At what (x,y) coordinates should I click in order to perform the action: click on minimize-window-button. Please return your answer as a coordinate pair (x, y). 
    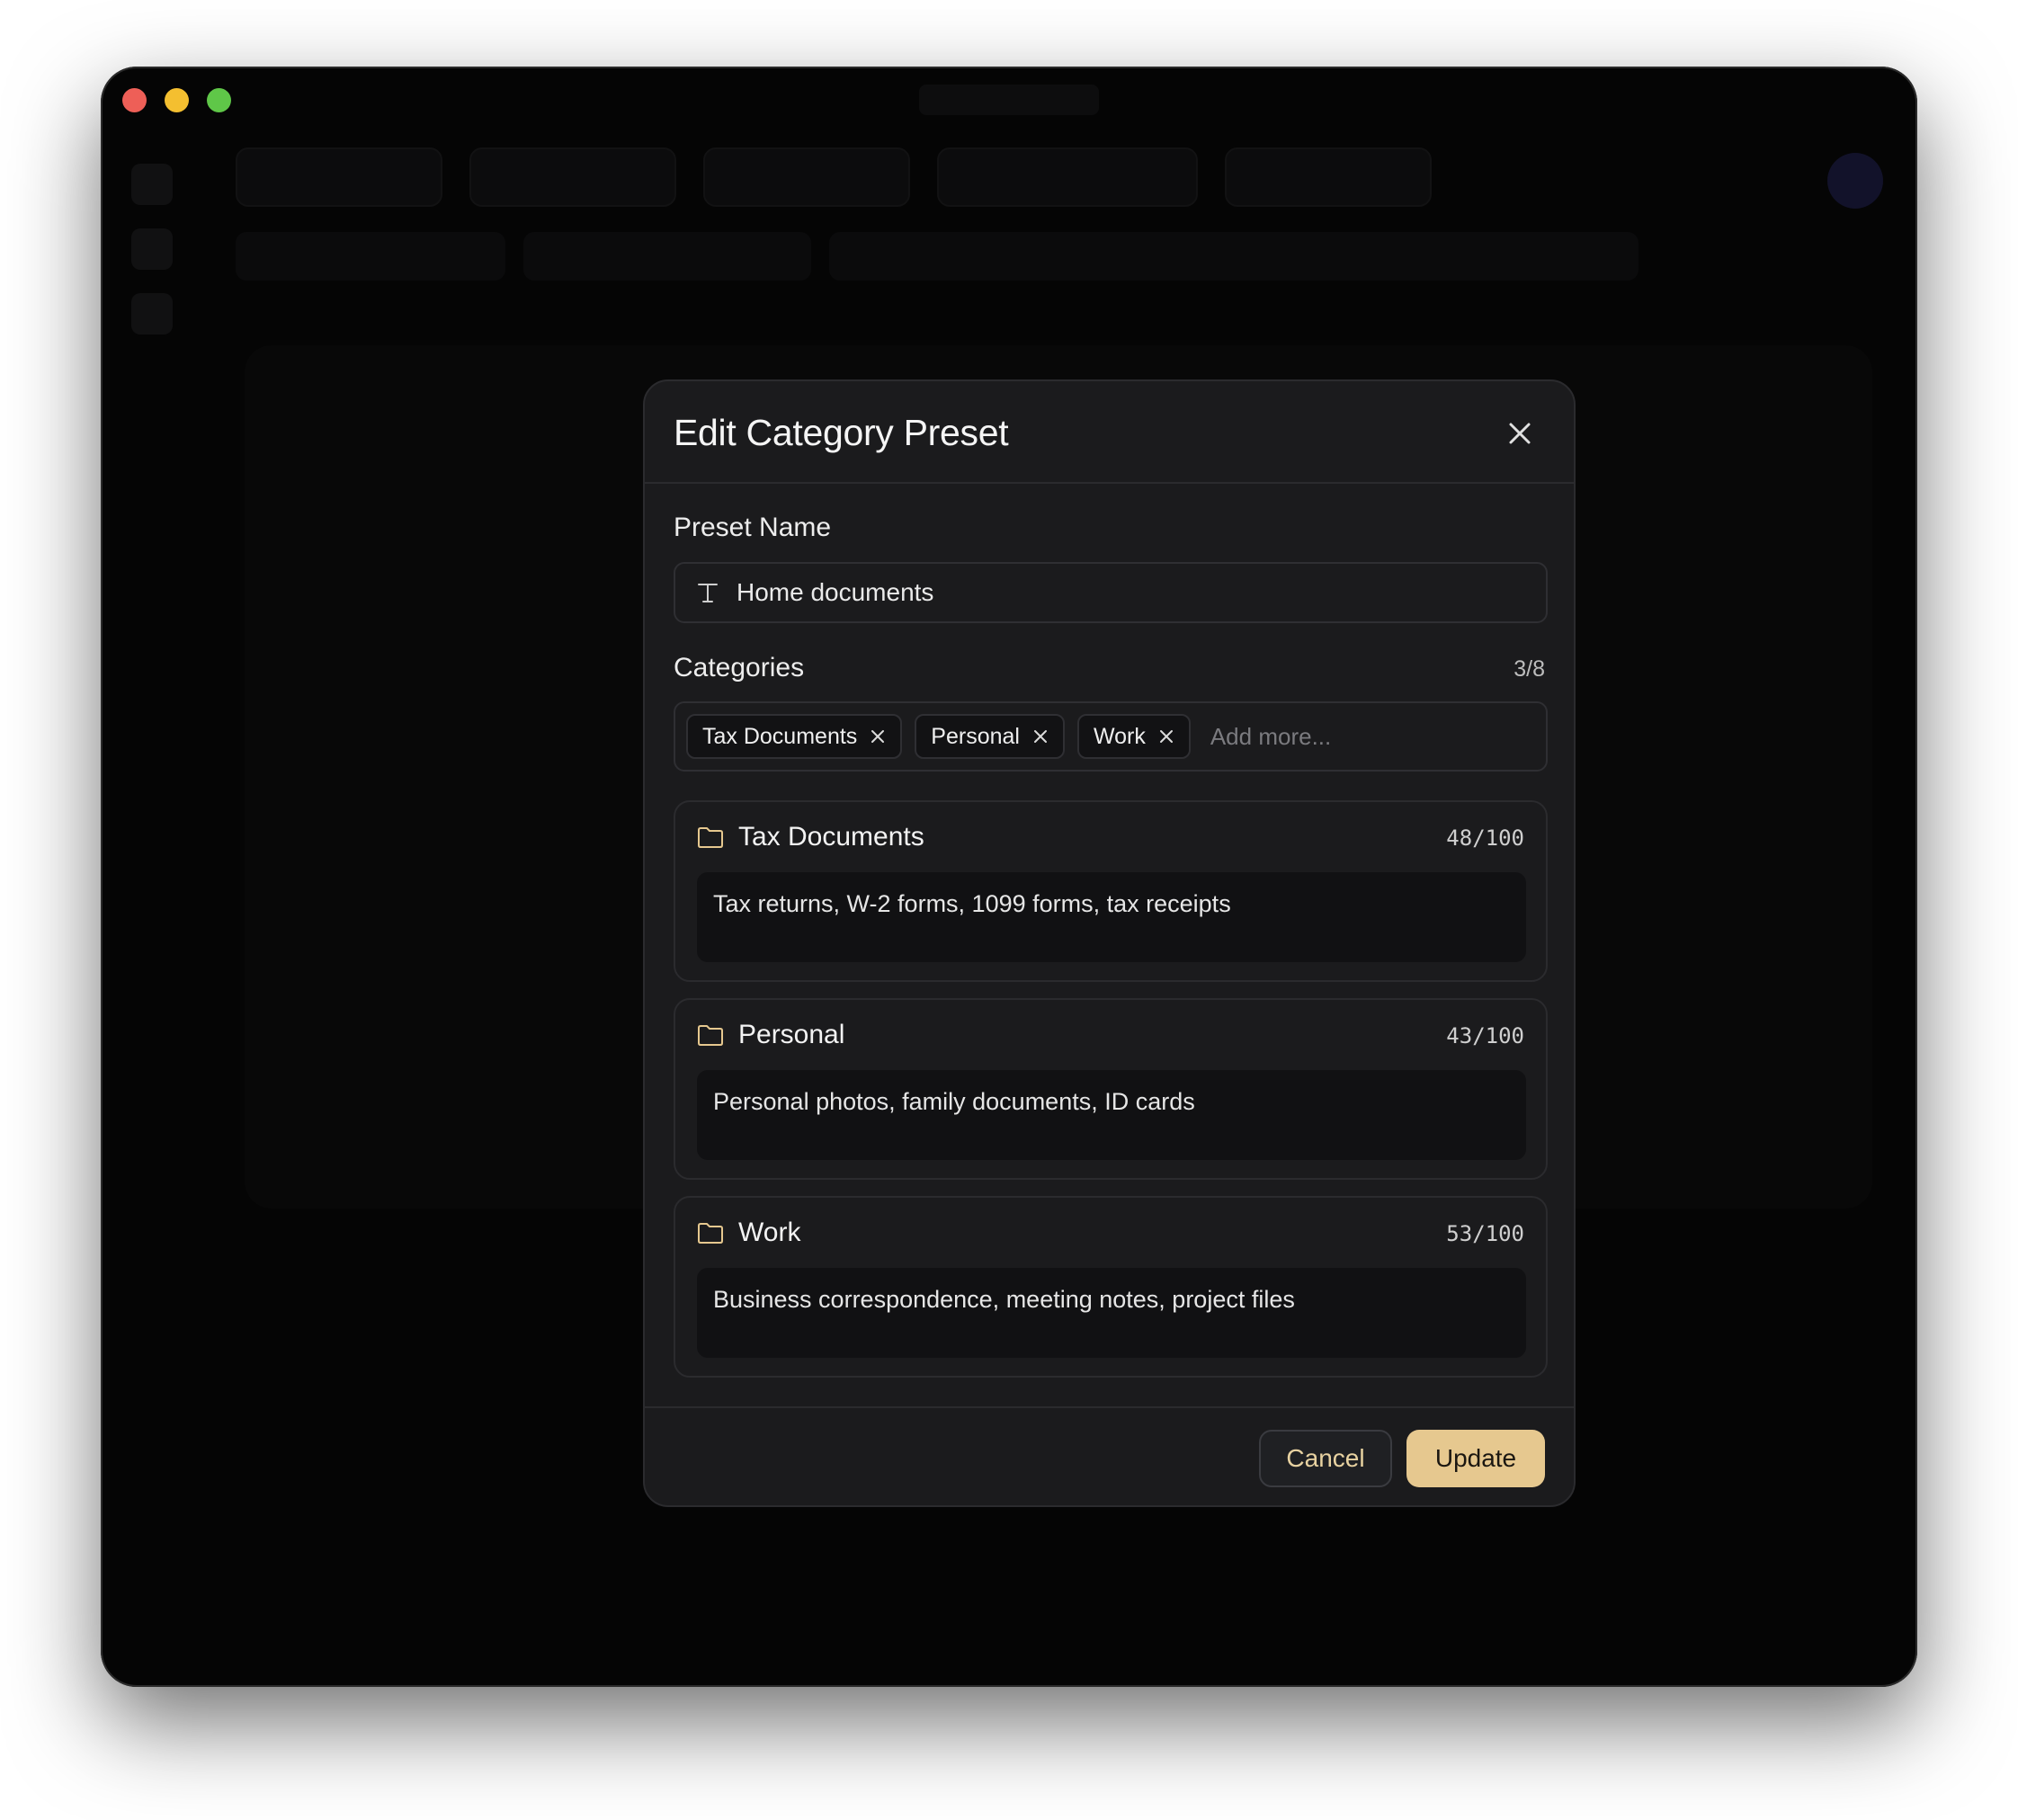
    Looking at the image, I should click on (177, 100).